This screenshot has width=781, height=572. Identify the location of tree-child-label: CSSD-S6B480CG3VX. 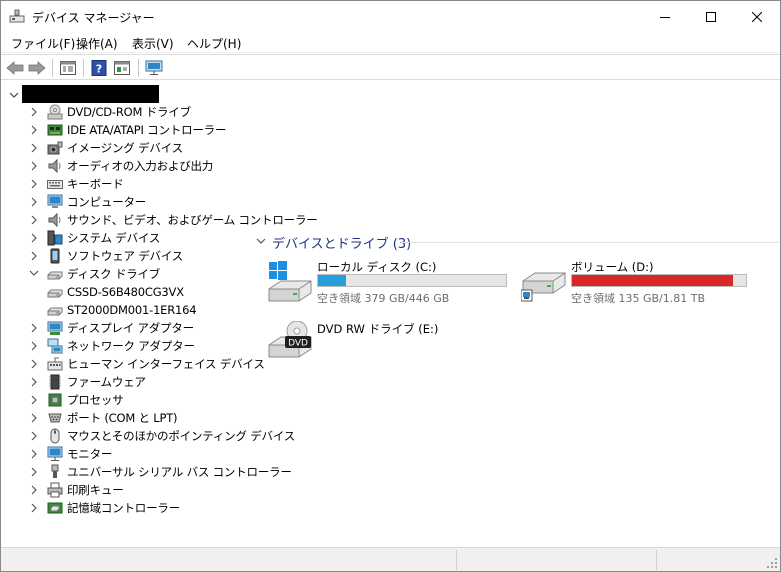
(125, 292).